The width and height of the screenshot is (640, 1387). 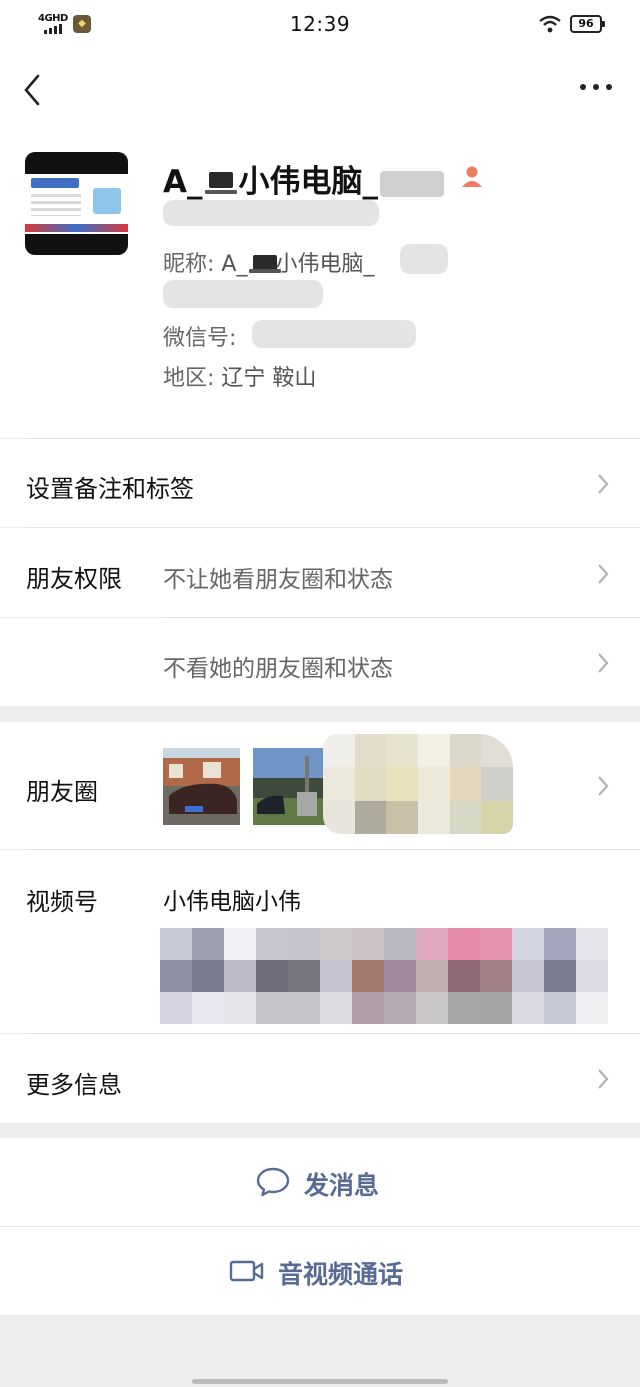 I want to click on nickname-label: 昵称:, so click(x=192, y=264).